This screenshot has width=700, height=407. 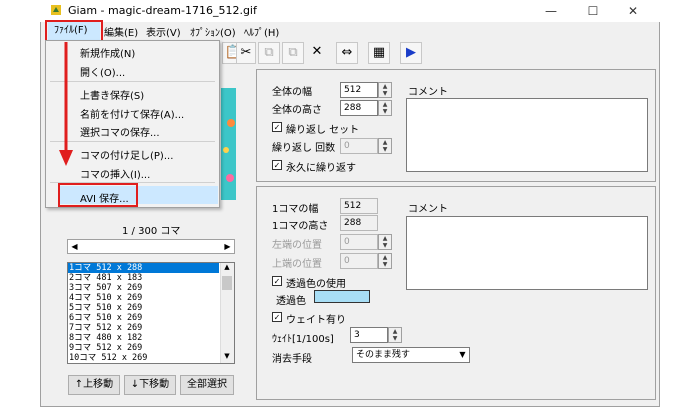 I want to click on frame-left-label: 左端の位置, so click(x=297, y=245).